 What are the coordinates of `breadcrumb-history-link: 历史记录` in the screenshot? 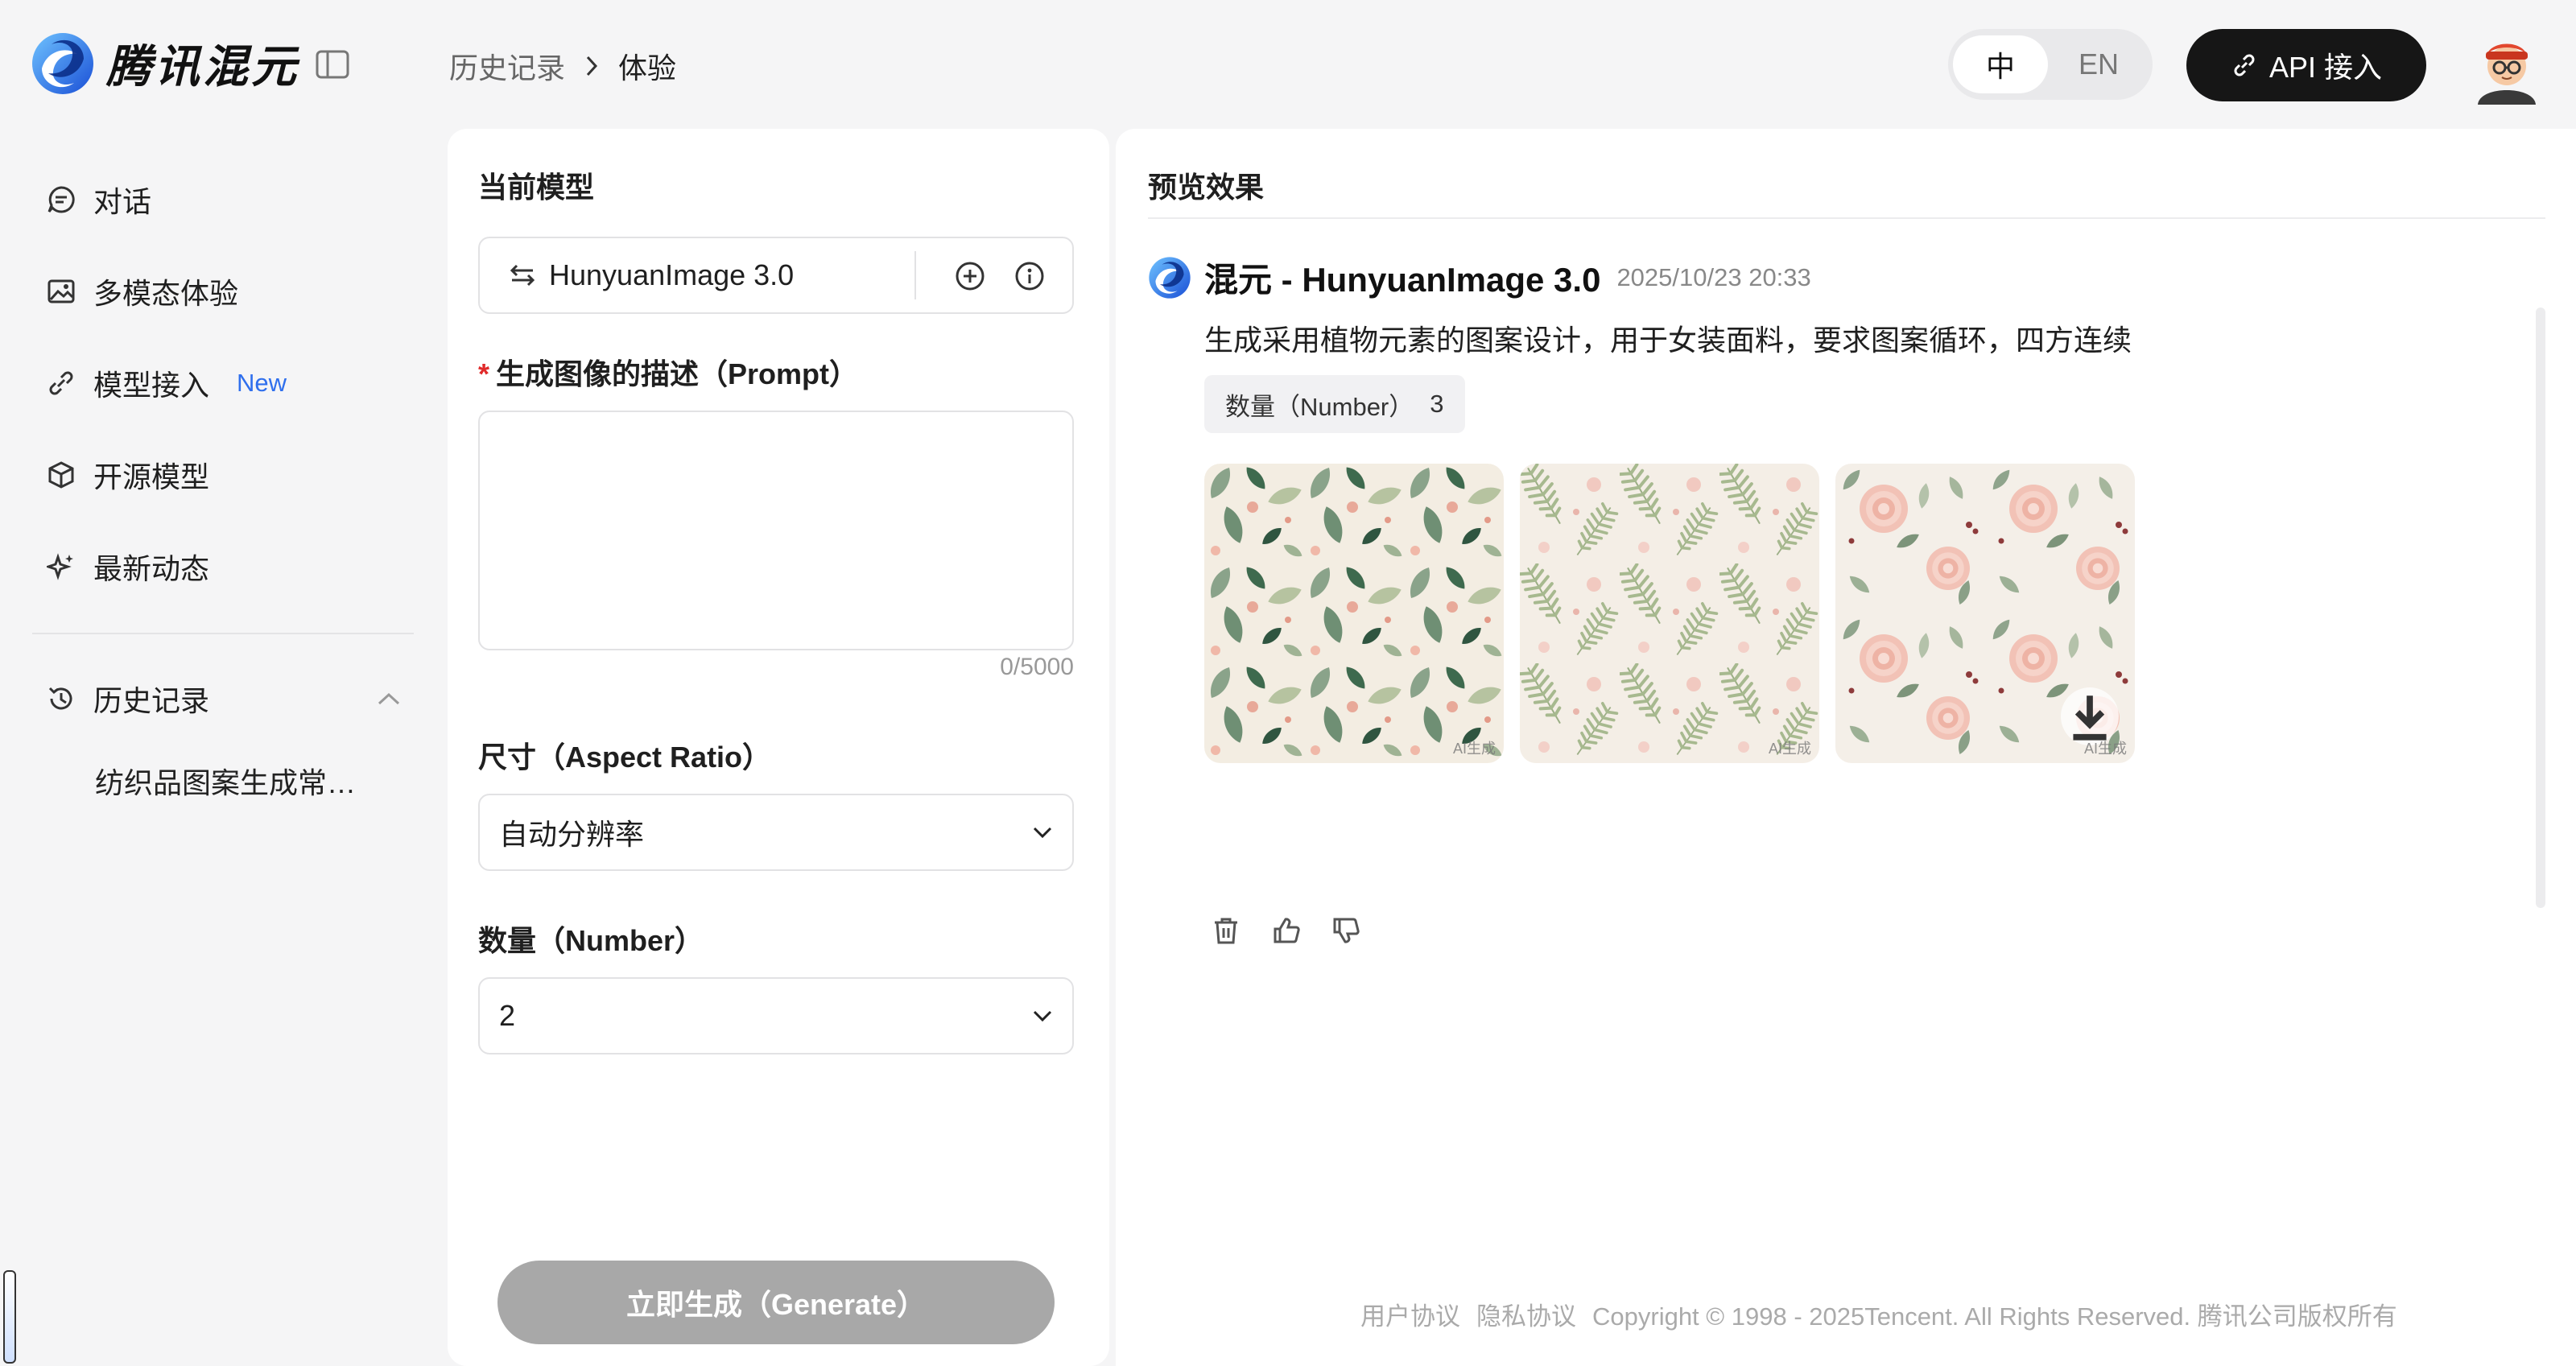 It's located at (507, 66).